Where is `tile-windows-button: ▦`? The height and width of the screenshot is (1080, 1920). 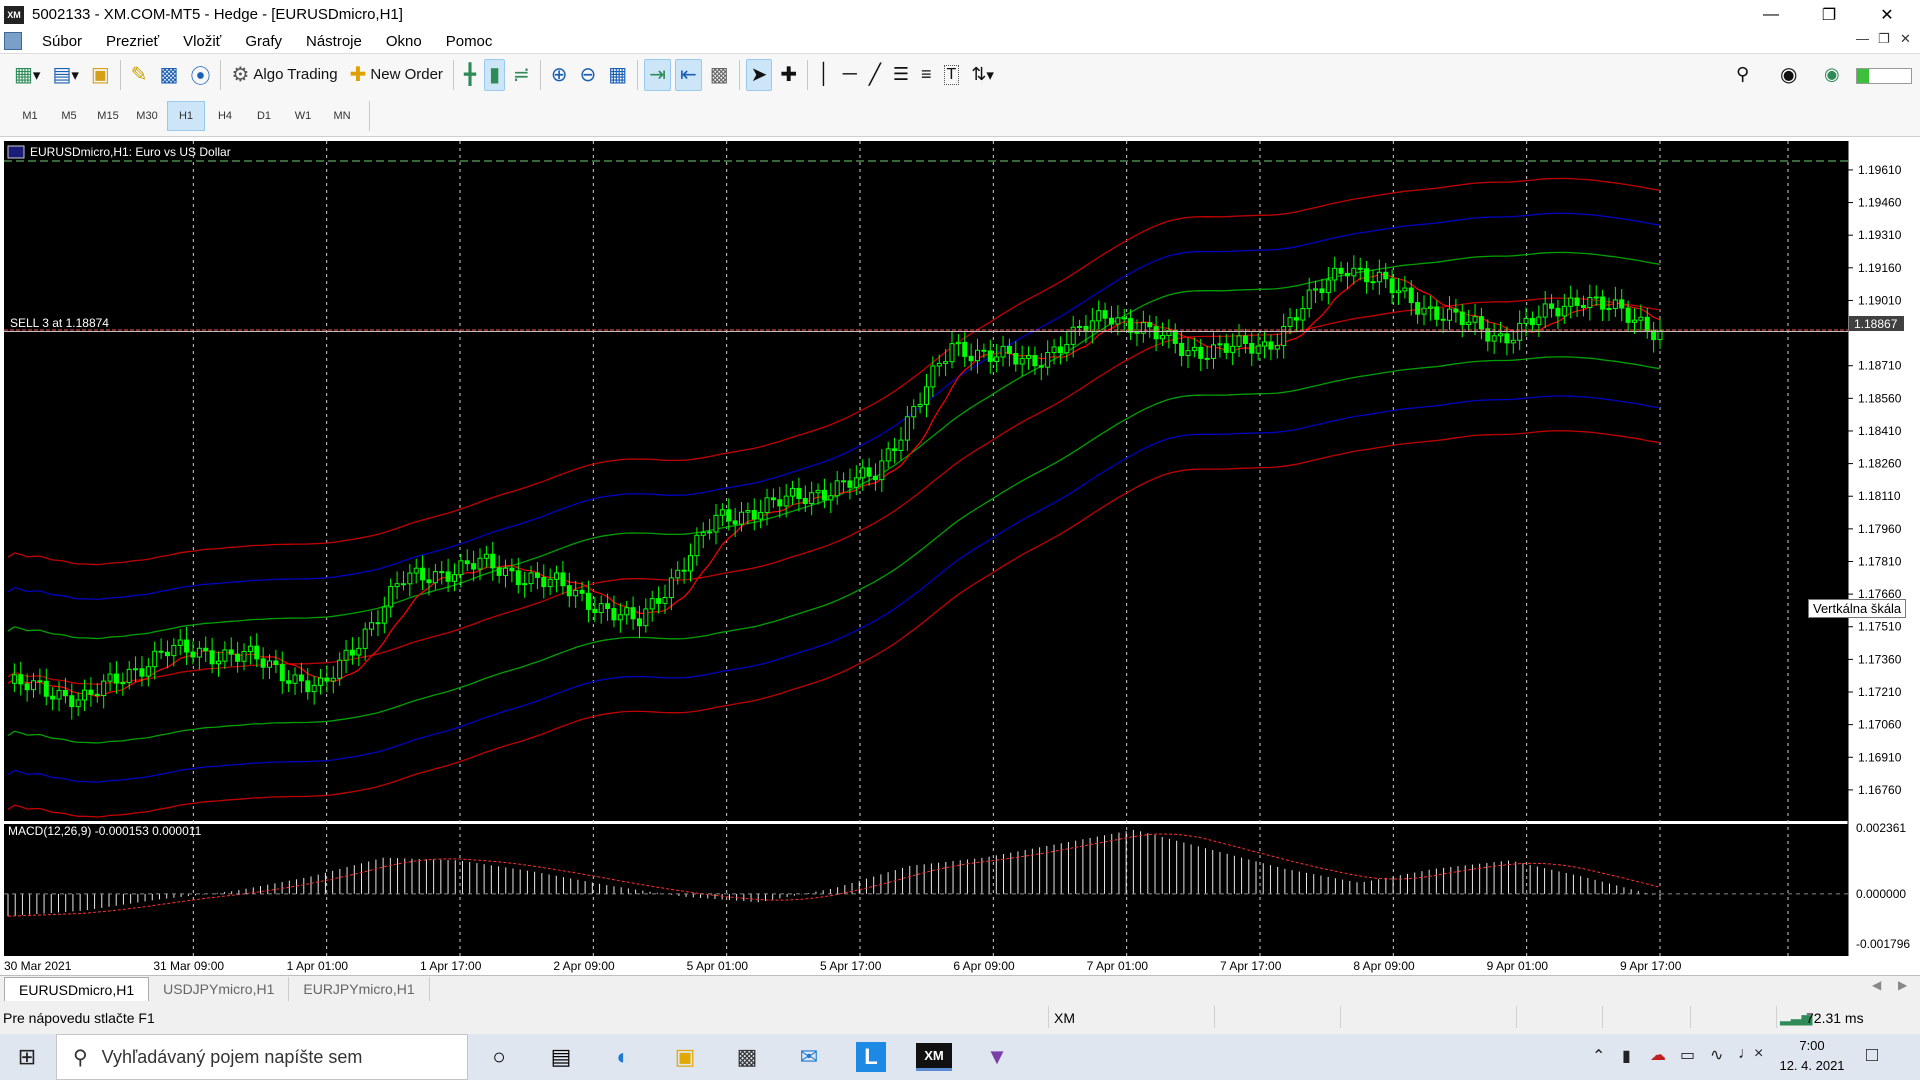
tile-windows-button: ▦ is located at coordinates (617, 75).